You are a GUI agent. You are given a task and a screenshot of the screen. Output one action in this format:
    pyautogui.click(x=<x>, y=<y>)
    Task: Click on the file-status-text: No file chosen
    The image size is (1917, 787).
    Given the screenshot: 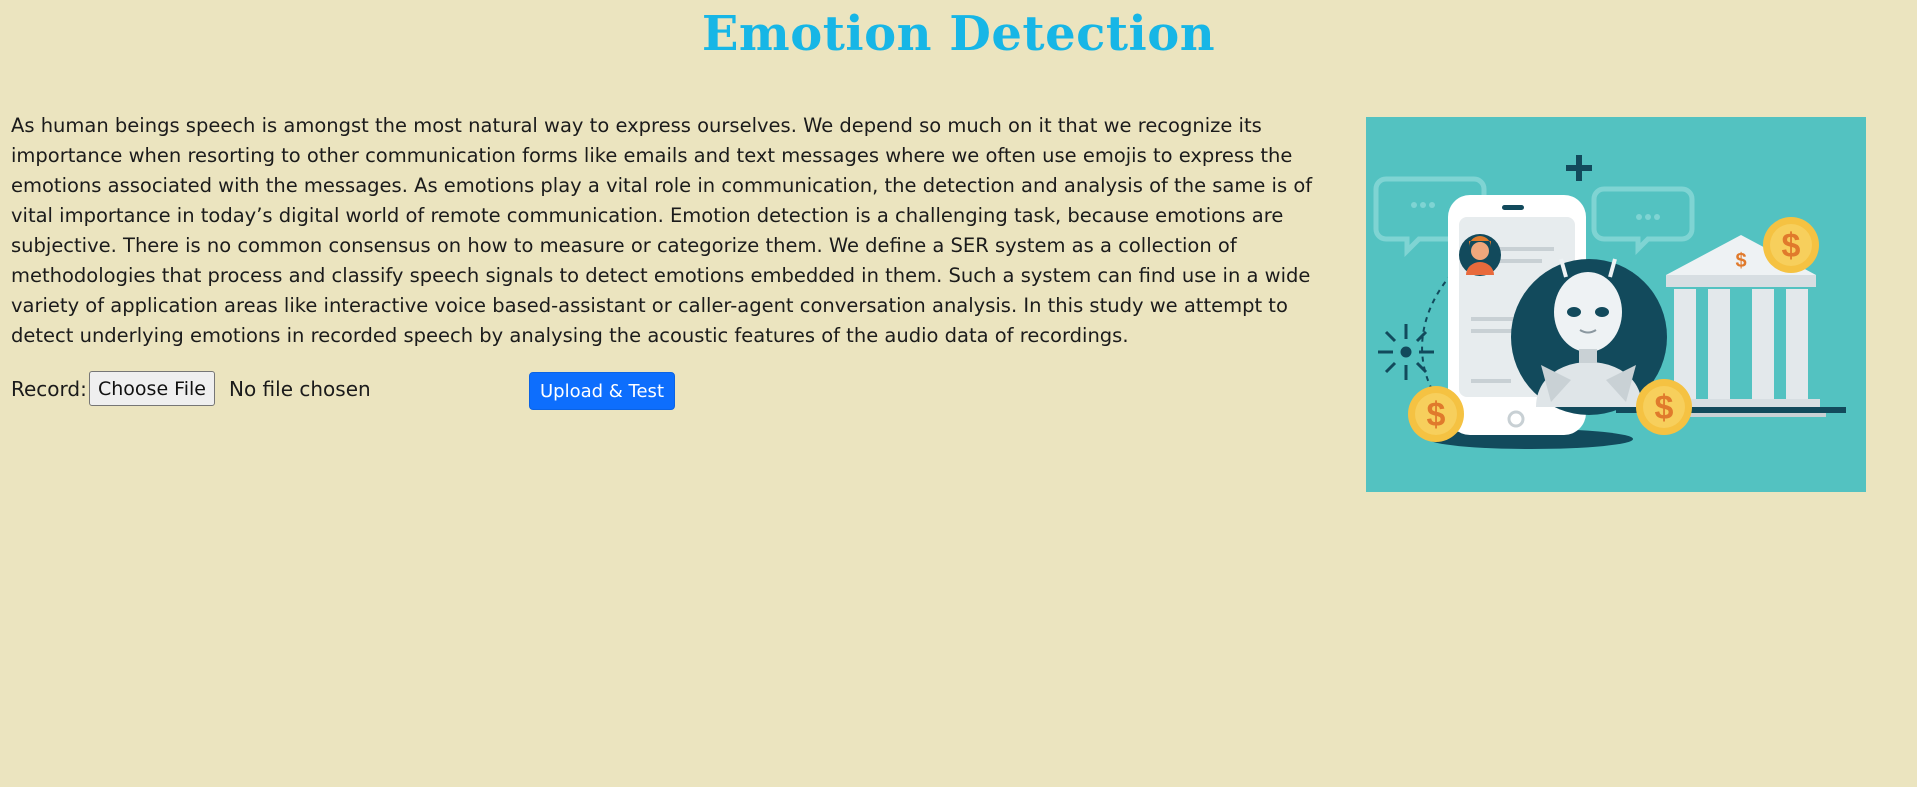 What is the action you would take?
    pyautogui.click(x=300, y=389)
    